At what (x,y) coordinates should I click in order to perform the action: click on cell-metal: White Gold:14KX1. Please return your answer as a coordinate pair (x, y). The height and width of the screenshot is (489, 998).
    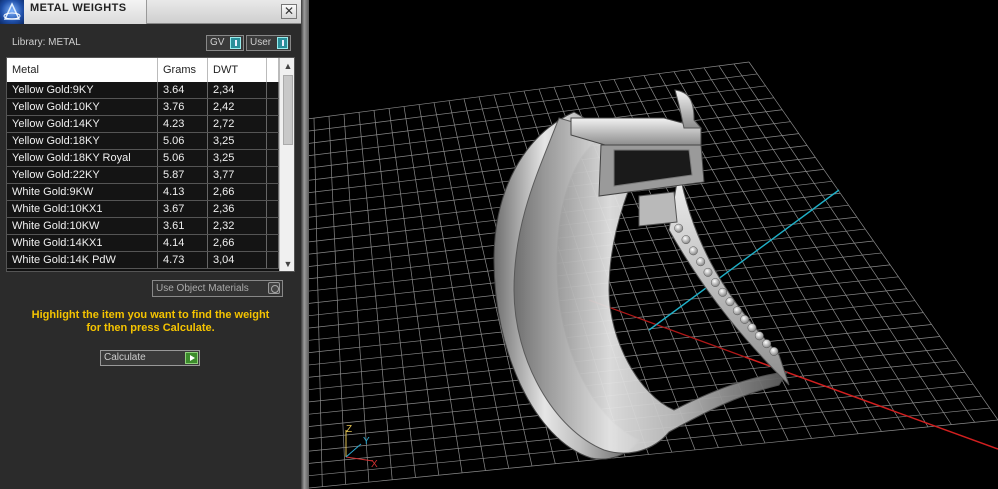
    Looking at the image, I should click on (82, 243).